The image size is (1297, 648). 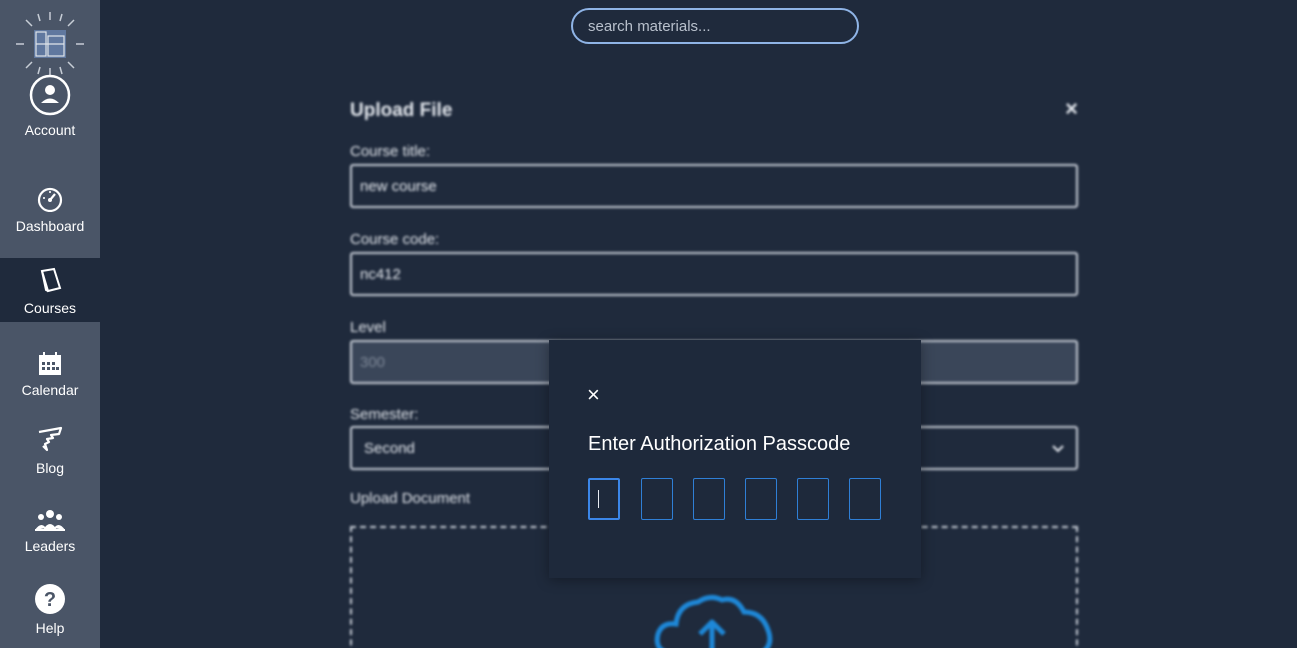 What do you see at coordinates (1071, 109) in the screenshot?
I see `form-close-icon: ×` at bounding box center [1071, 109].